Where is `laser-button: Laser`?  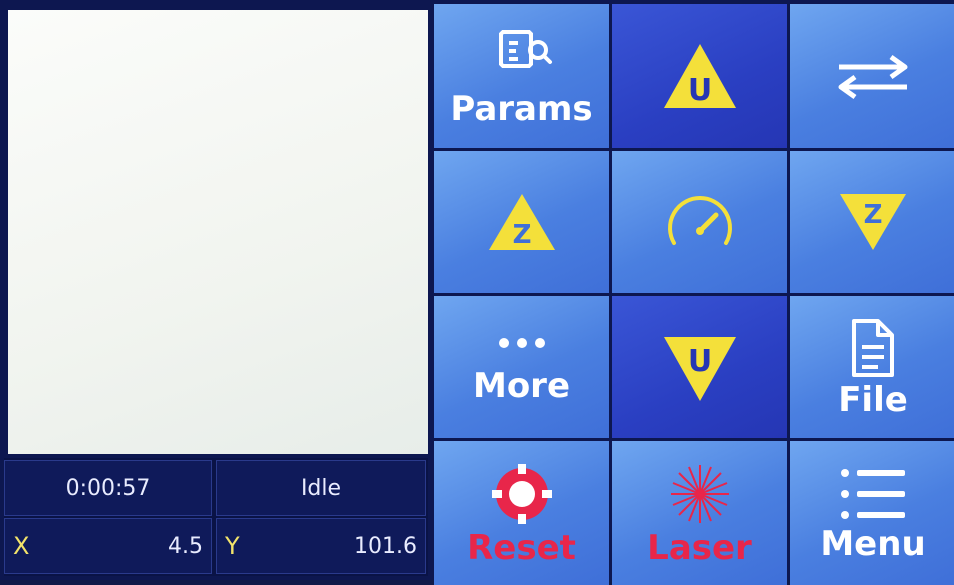
laser-button: Laser is located at coordinates (699, 513).